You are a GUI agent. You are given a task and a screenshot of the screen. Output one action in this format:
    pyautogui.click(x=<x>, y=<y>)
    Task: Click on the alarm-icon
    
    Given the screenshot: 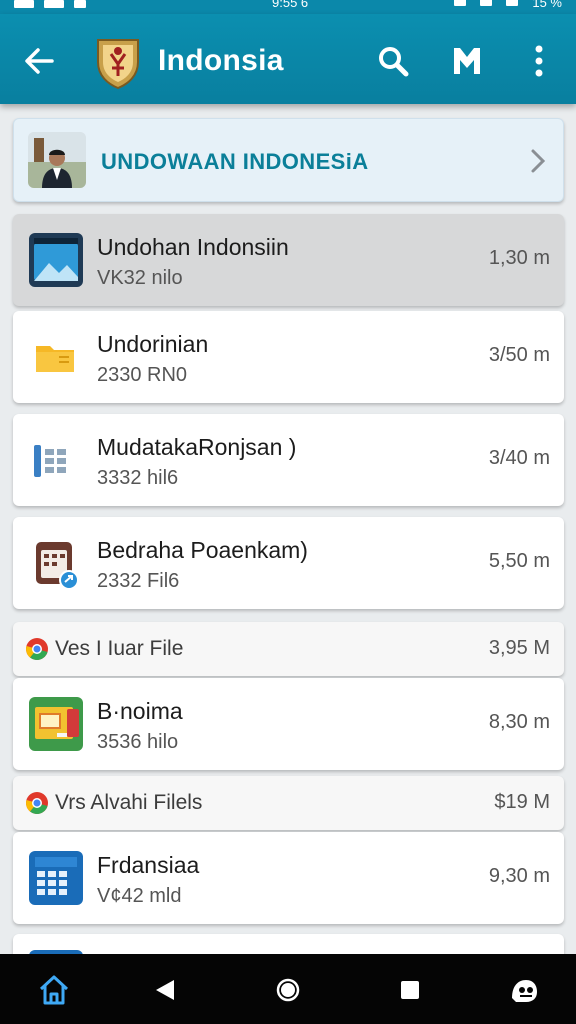 What is the action you would take?
    pyautogui.click(x=460, y=3)
    